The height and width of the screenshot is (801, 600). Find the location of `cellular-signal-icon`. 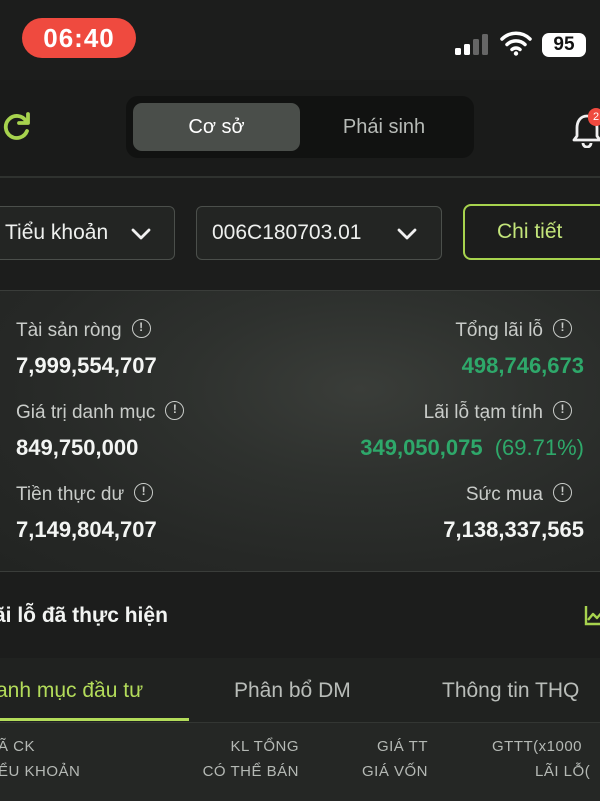

cellular-signal-icon is located at coordinates (472, 44).